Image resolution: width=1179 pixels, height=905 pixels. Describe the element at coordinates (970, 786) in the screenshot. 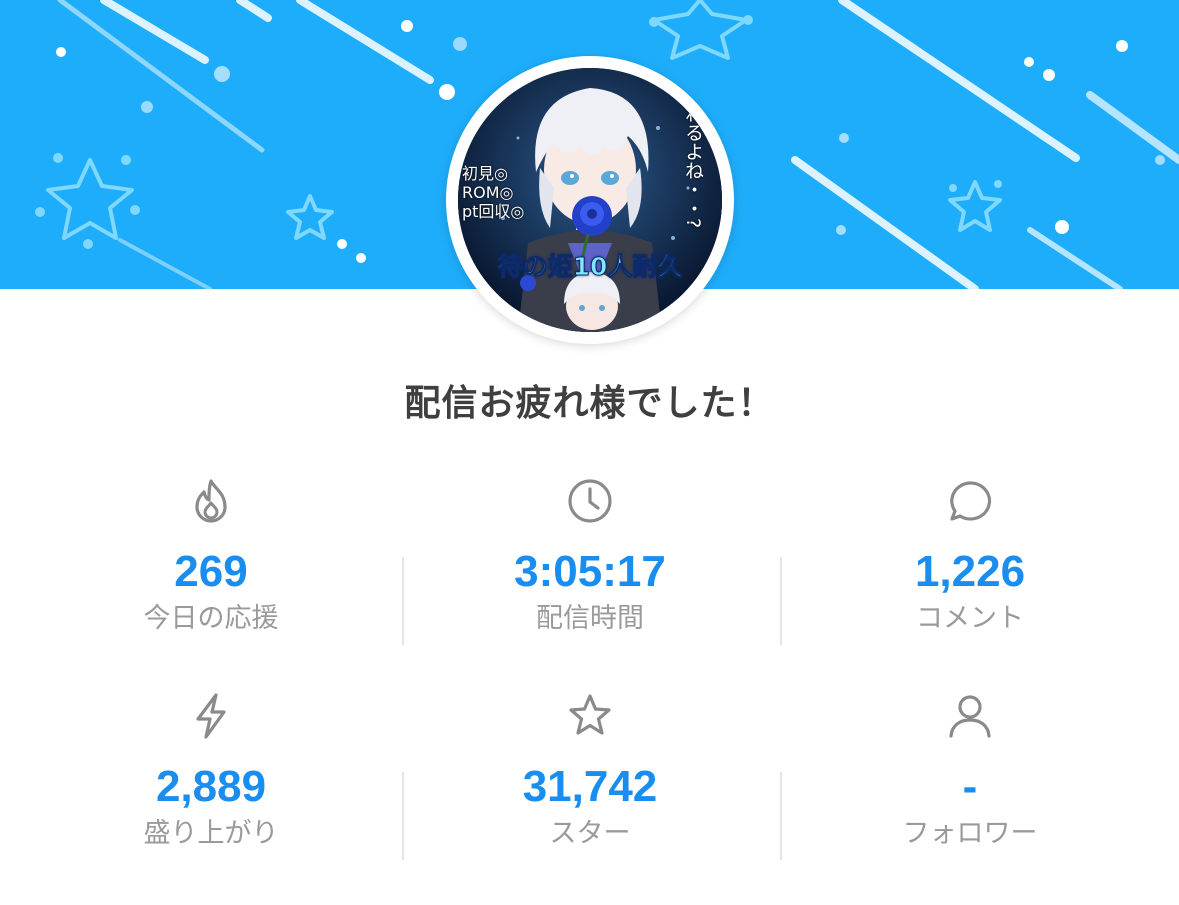

I see `stat-value: -` at that location.